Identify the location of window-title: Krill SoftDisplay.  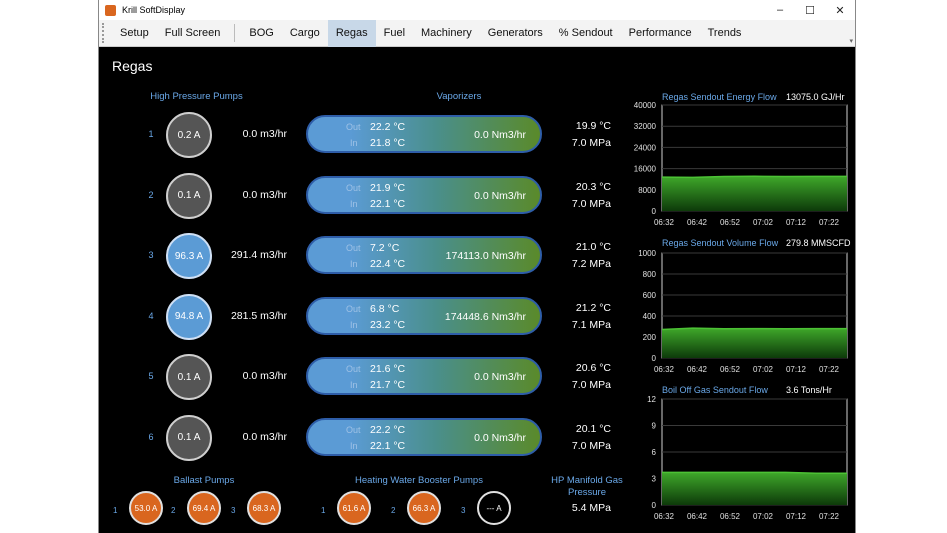
(154, 10).